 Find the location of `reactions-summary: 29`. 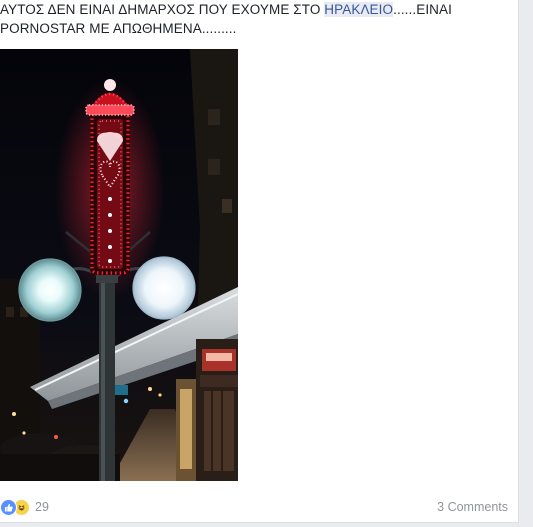

reactions-summary: 29 is located at coordinates (24, 507).